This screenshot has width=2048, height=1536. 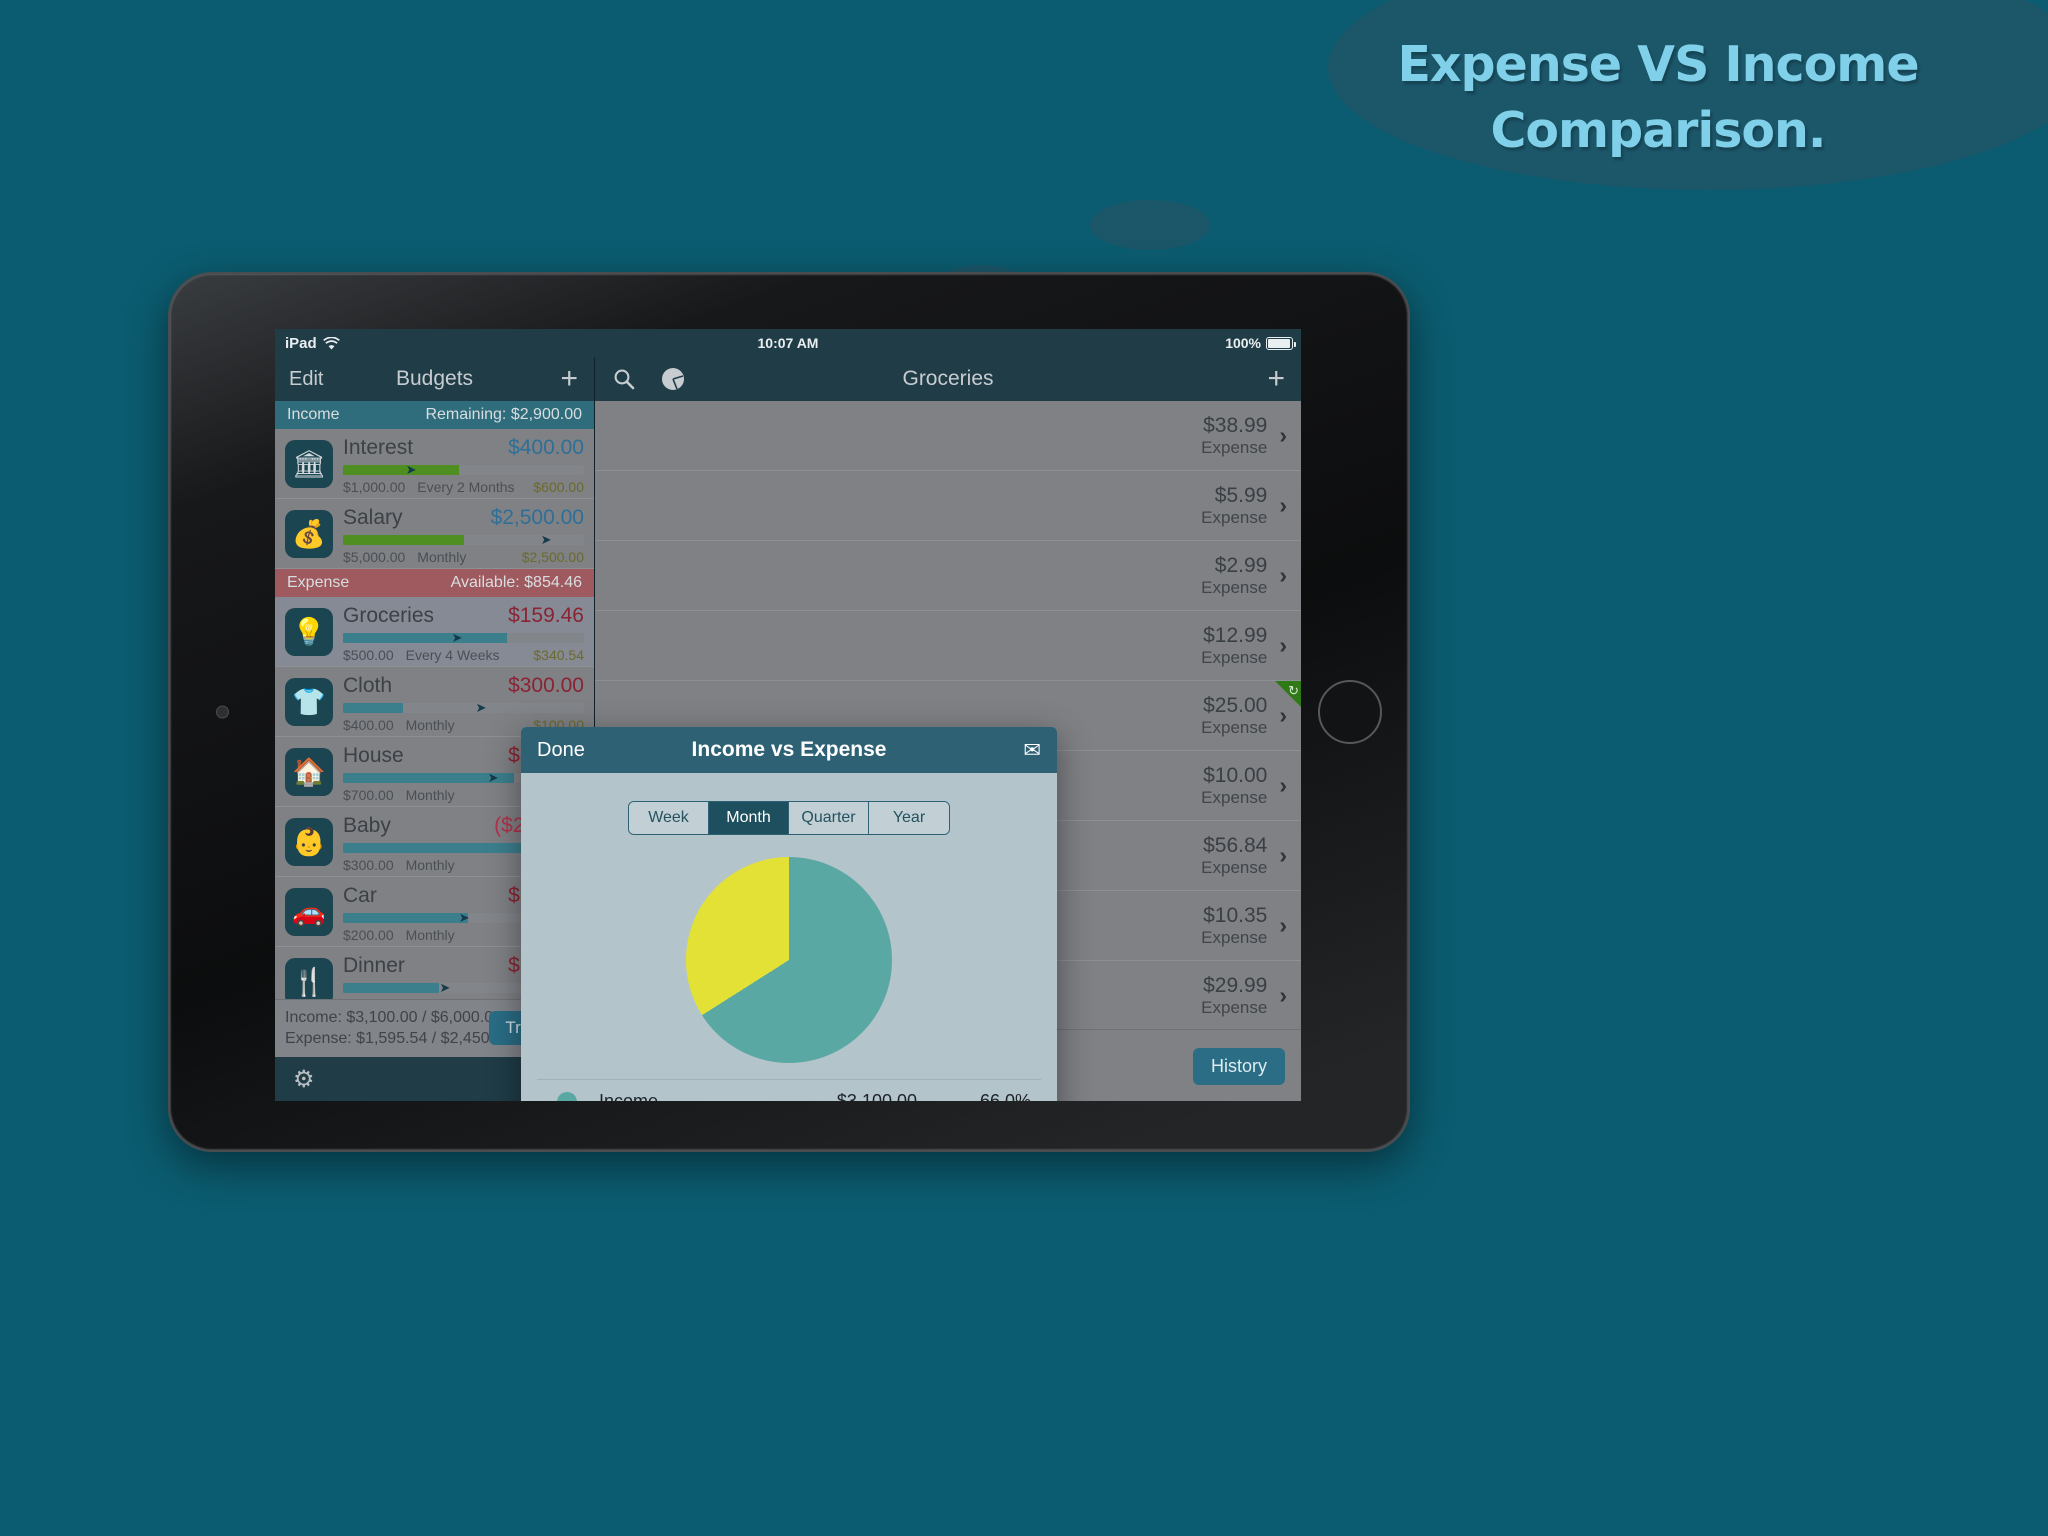 I want to click on section-summary: Available: $854.46, so click(x=516, y=582).